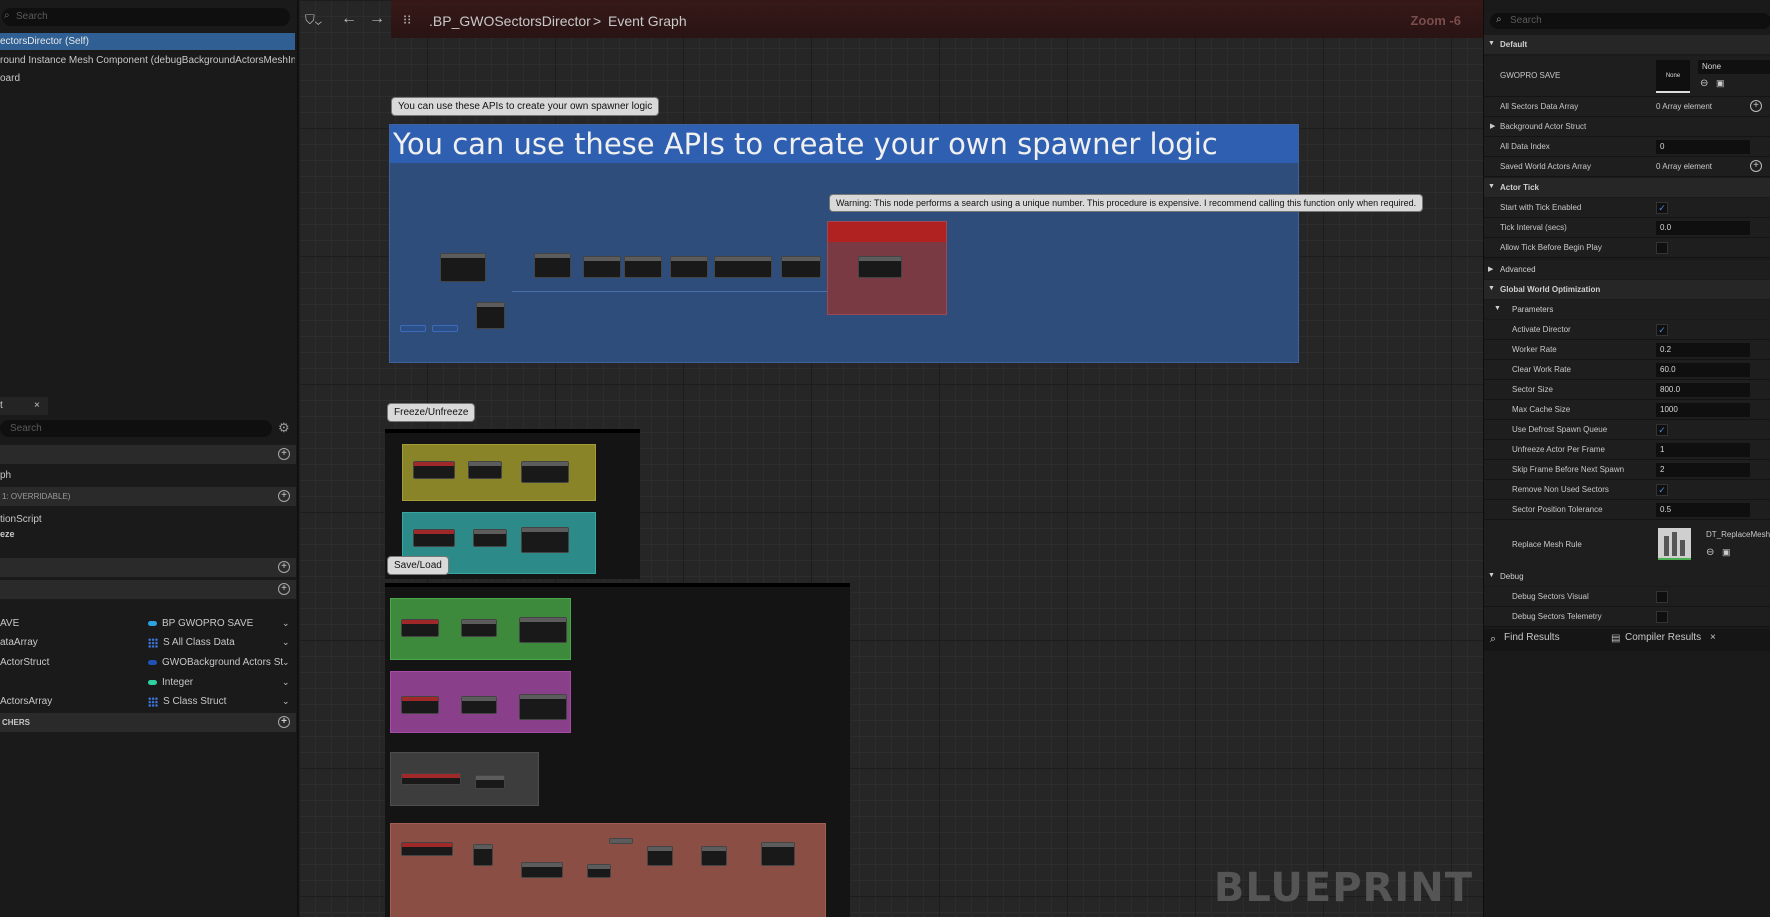  What do you see at coordinates (1756, 106) in the screenshot?
I see `add-element-icon: +` at bounding box center [1756, 106].